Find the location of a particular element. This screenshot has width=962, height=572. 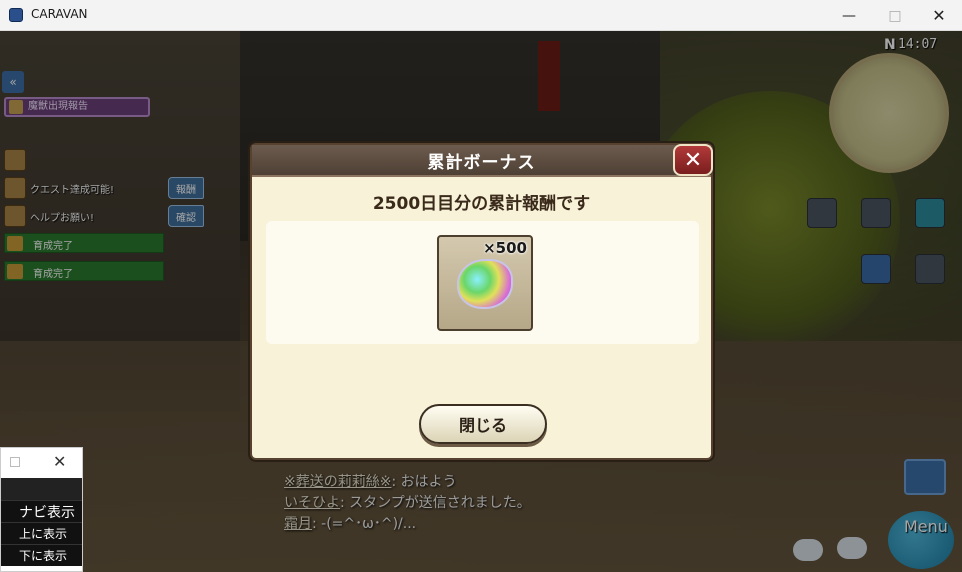

navigation-spacer is located at coordinates (41, 489).